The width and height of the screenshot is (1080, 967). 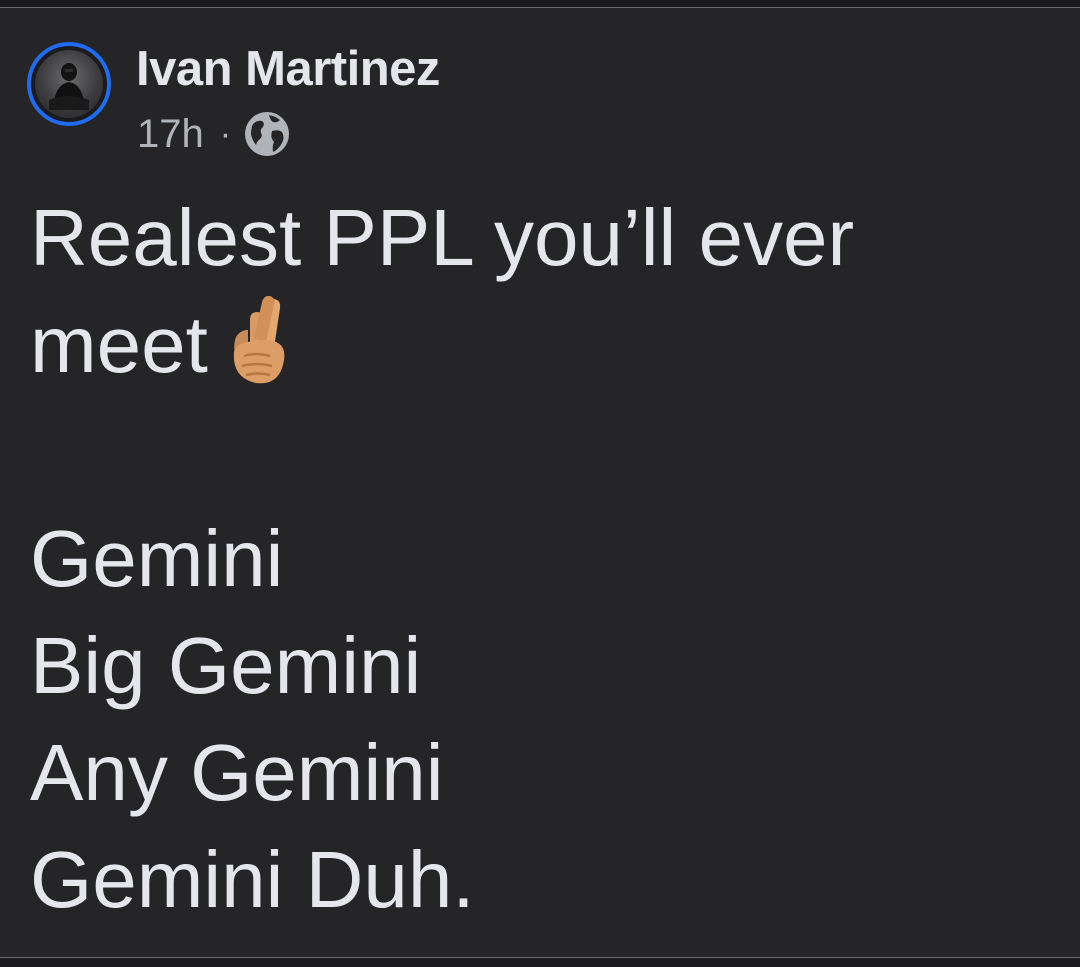 What do you see at coordinates (442, 237) in the screenshot?
I see `body-line-1: Realest PPL you’ll ever` at bounding box center [442, 237].